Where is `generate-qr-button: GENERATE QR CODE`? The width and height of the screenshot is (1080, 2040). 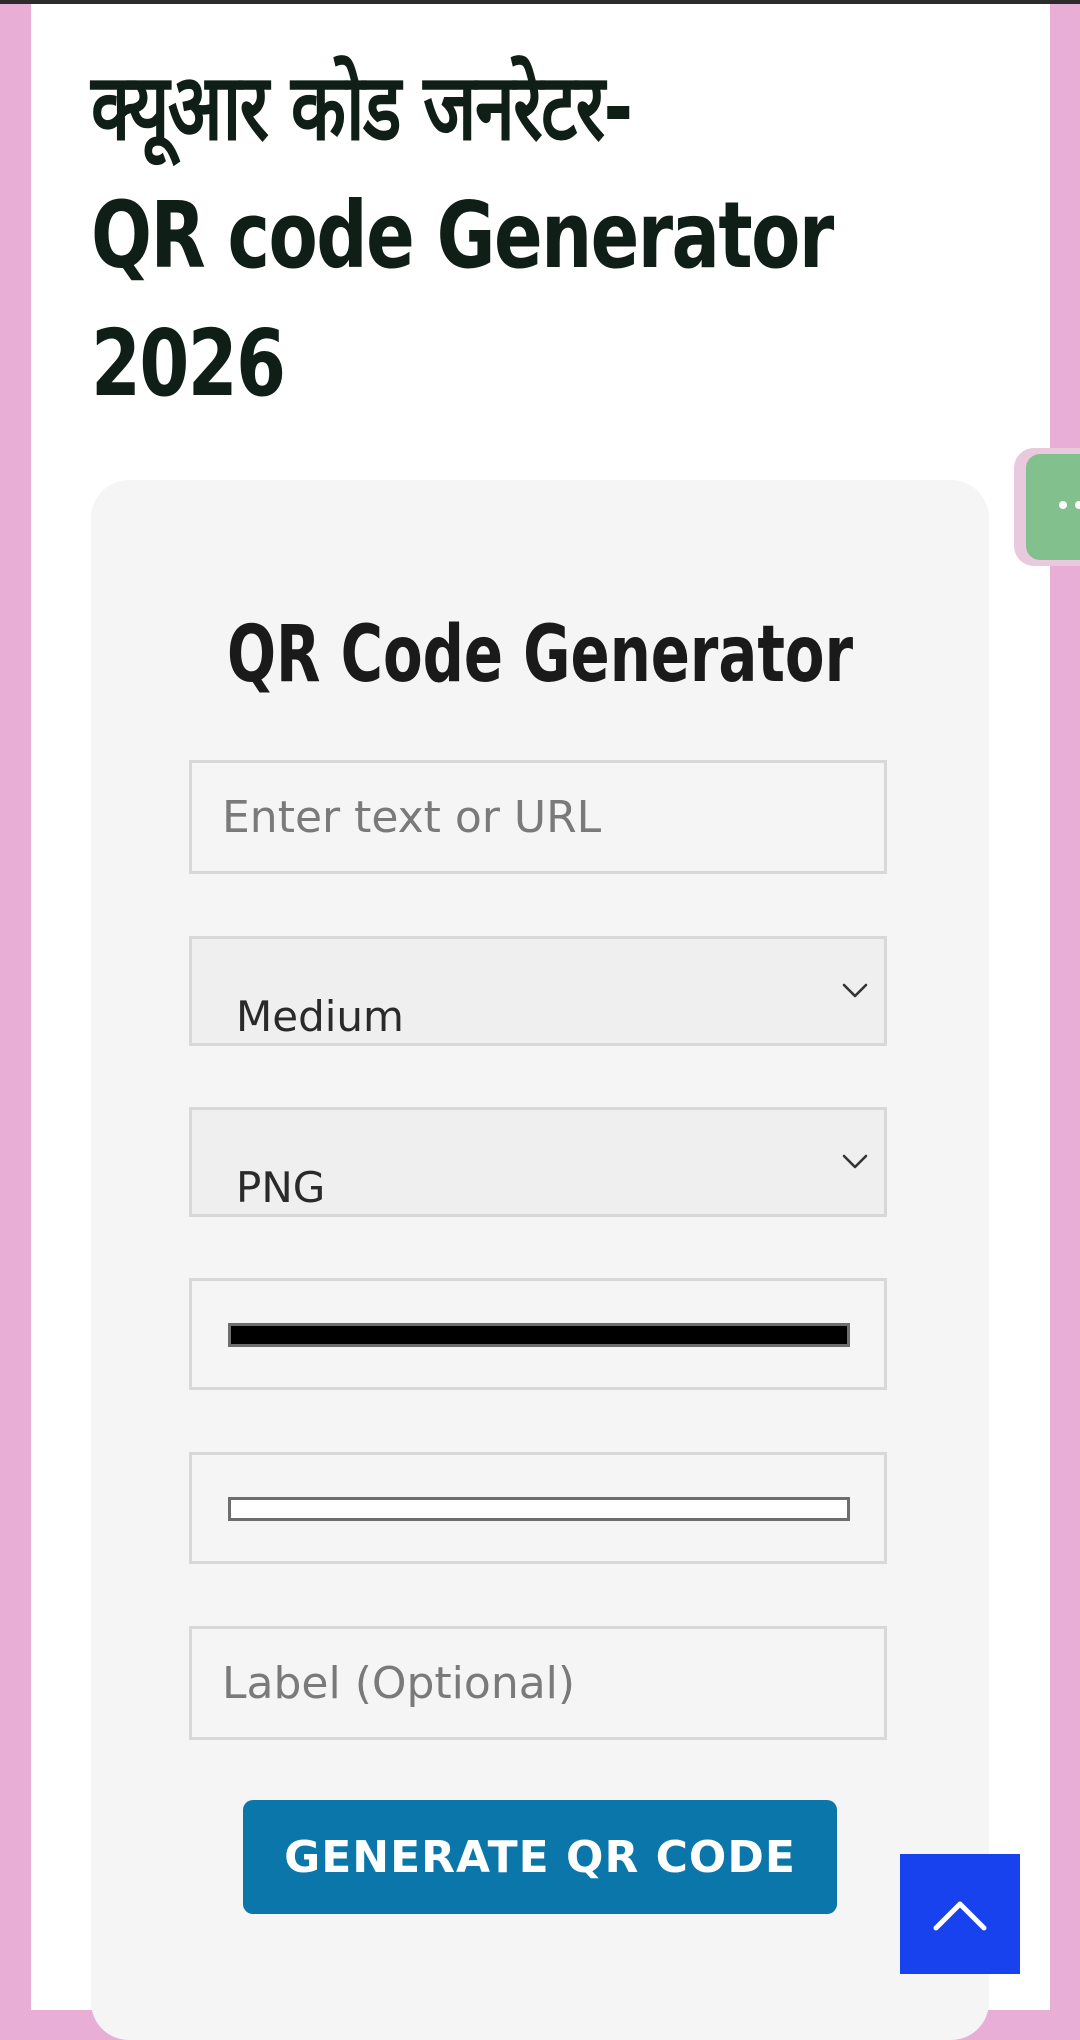
generate-qr-button: GENERATE QR CODE is located at coordinates (540, 1857).